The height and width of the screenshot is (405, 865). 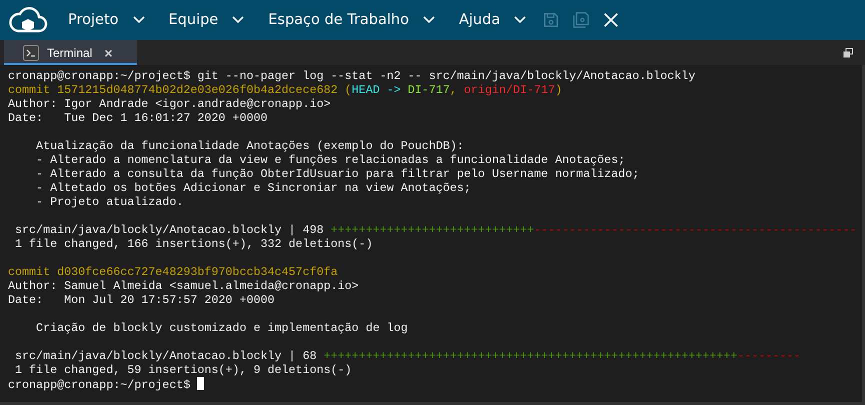 I want to click on terminal-text: DI-717, so click(x=429, y=90).